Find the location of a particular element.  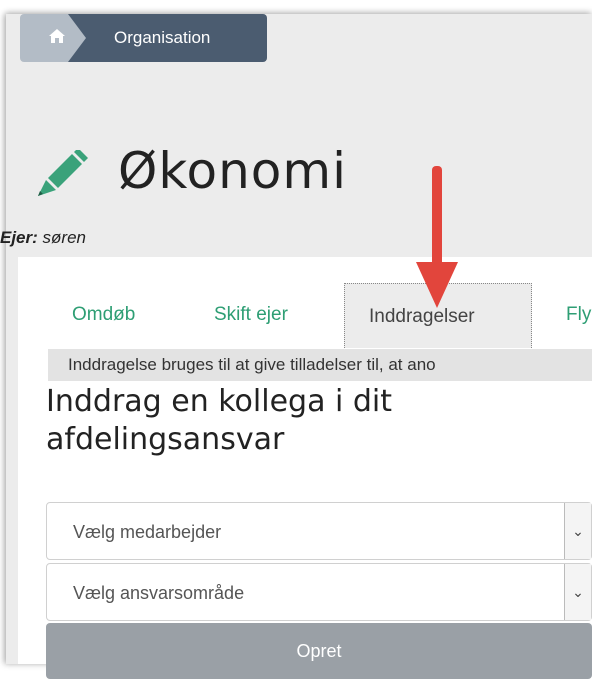

employee-select-value: Vælg medarbejder is located at coordinates (147, 532).